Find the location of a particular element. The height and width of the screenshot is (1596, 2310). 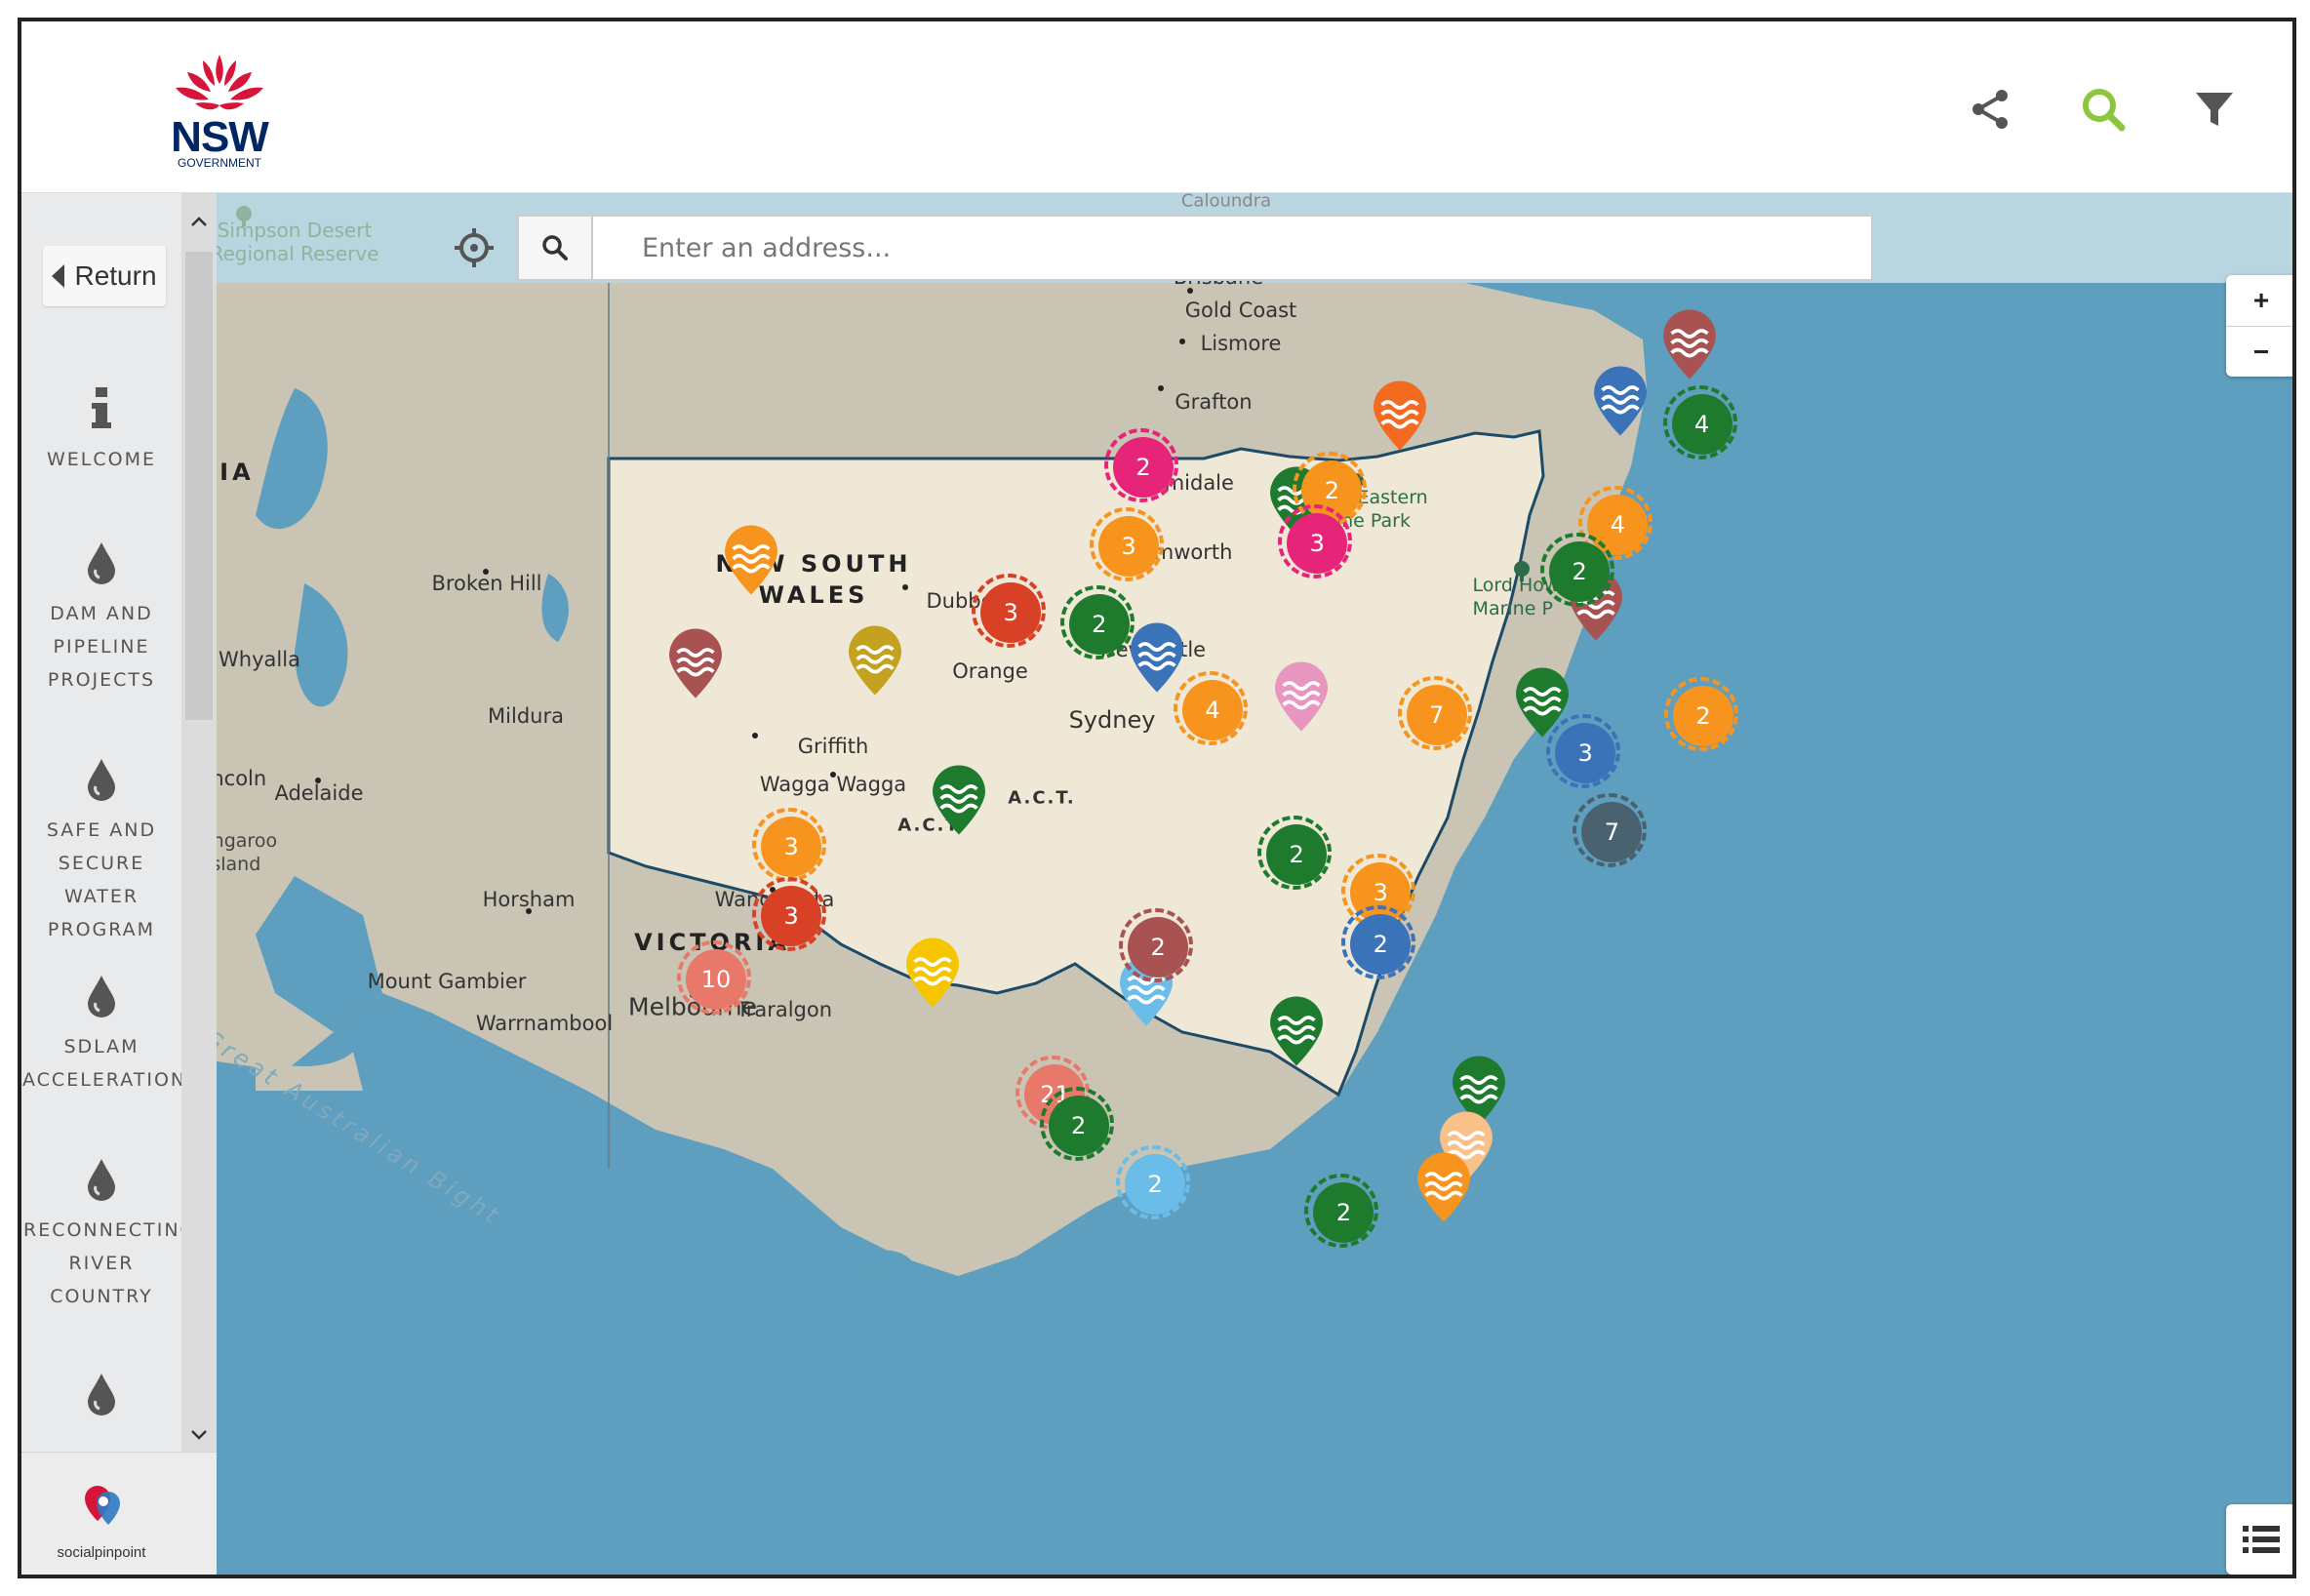

nsw-government-logo: NSW GOVERNMENT is located at coordinates (219, 111).